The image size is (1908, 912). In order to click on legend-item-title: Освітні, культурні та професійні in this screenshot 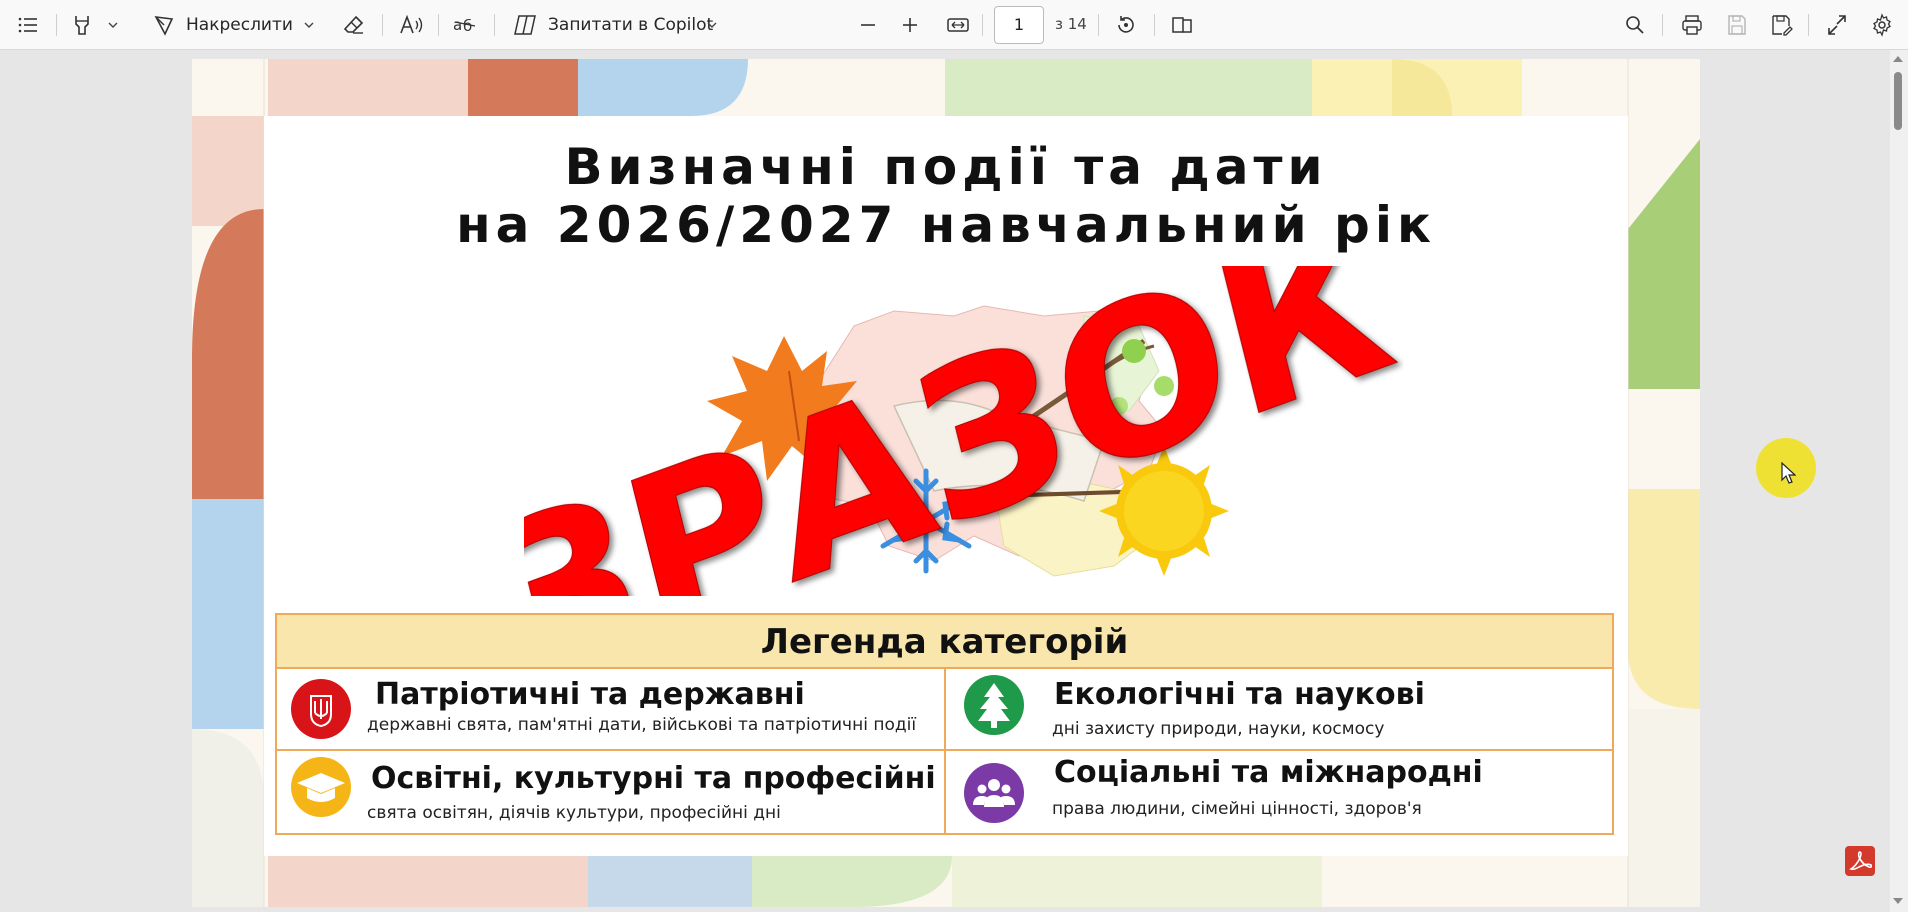, I will do `click(653, 778)`.